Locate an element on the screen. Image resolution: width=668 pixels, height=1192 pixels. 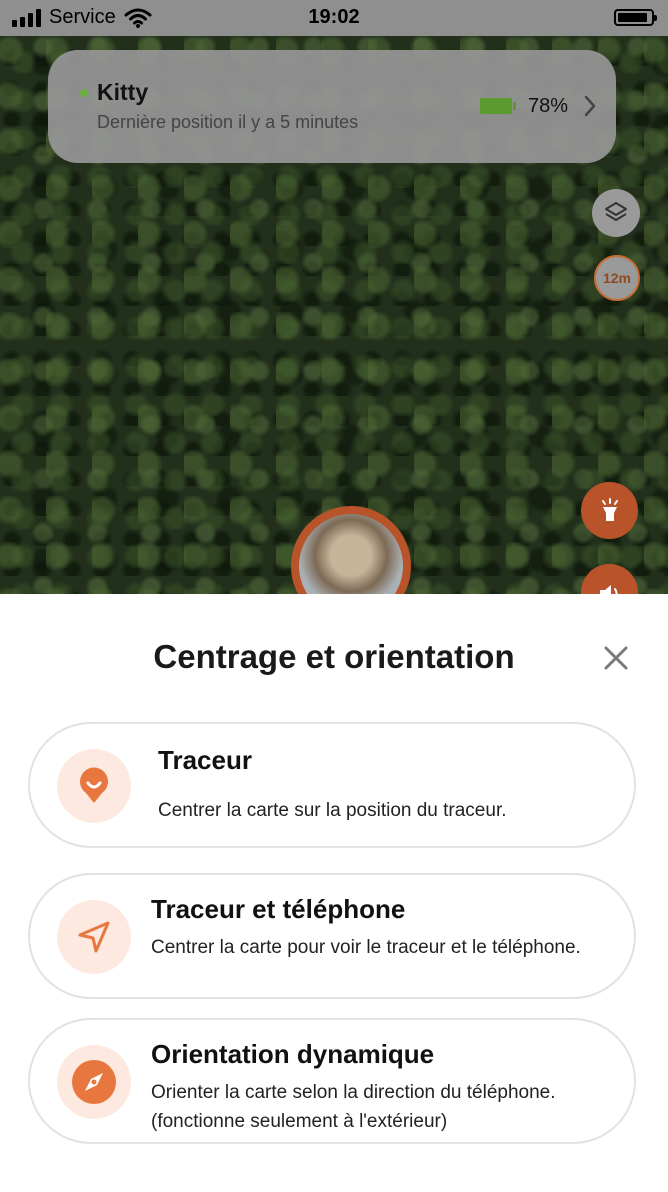
sound-button is located at coordinates (609, 579).